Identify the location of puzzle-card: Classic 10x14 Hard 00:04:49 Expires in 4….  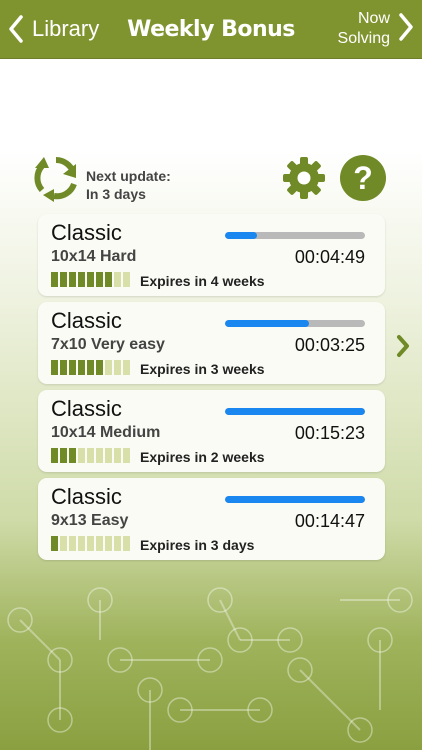
(211, 255).